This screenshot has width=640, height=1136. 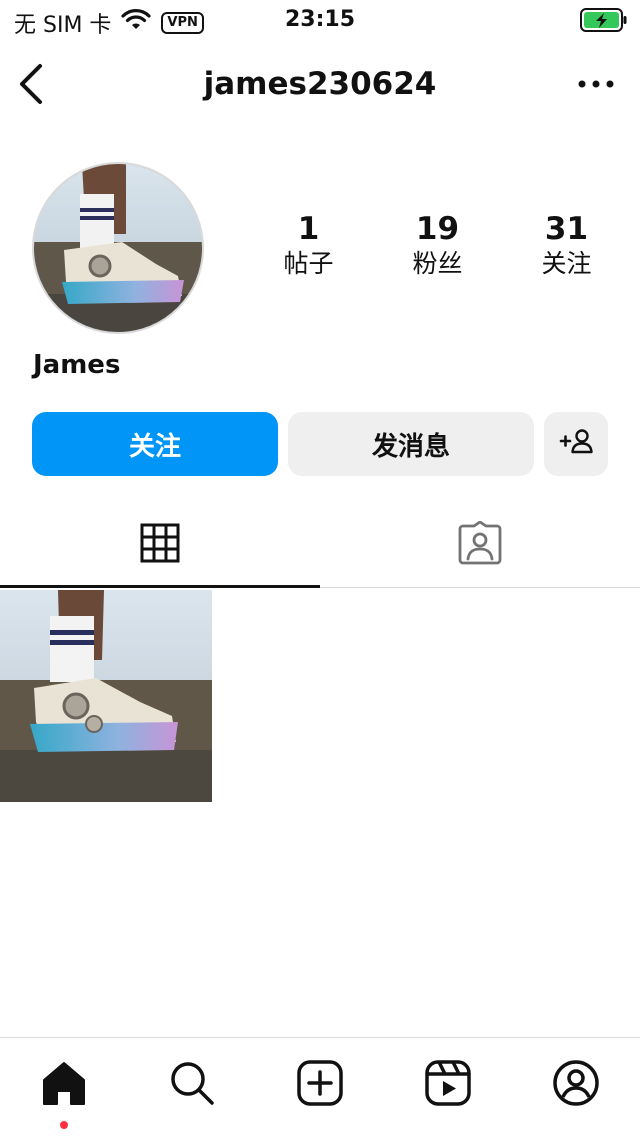 I want to click on tabbar-create, so click(x=320, y=1085).